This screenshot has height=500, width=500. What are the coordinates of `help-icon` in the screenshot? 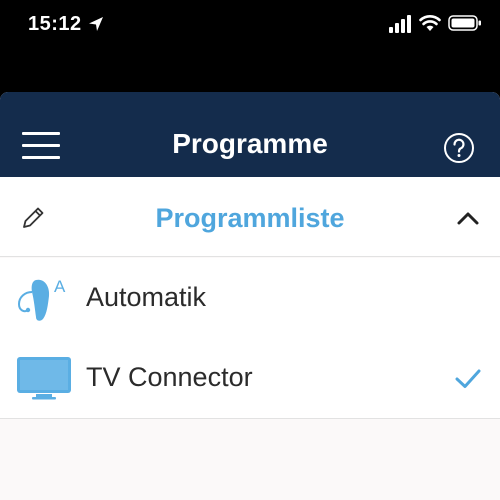 It's located at (459, 148).